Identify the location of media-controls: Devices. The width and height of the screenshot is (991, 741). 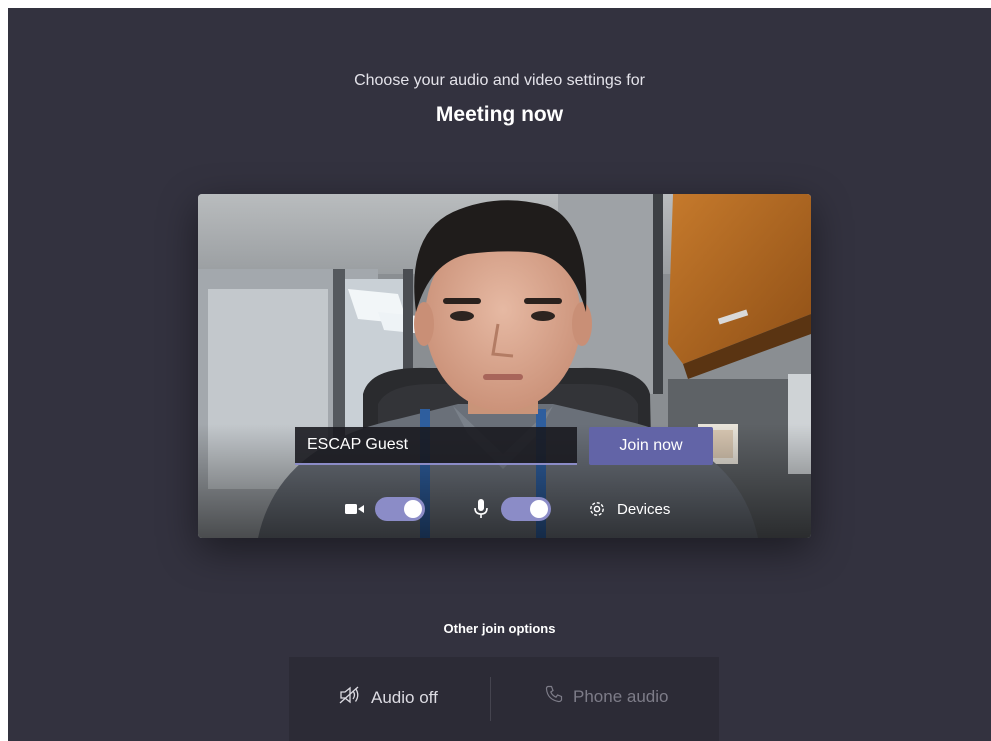
(506, 509).